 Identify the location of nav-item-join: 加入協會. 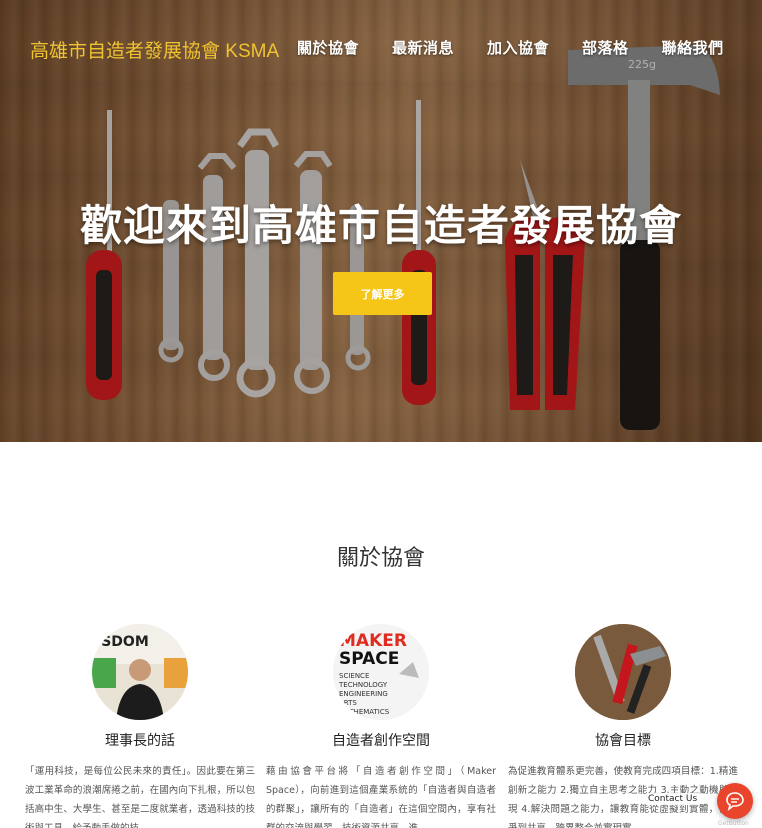
(518, 47).